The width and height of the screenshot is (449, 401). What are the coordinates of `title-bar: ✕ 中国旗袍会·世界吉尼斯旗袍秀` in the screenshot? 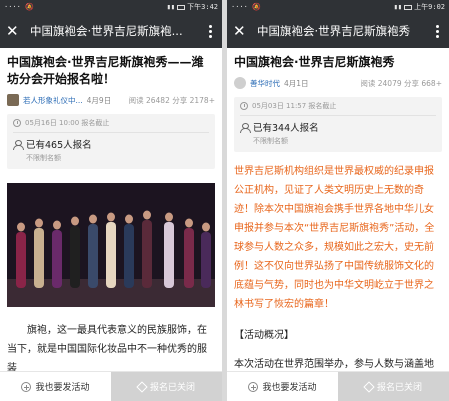 It's located at (338, 31).